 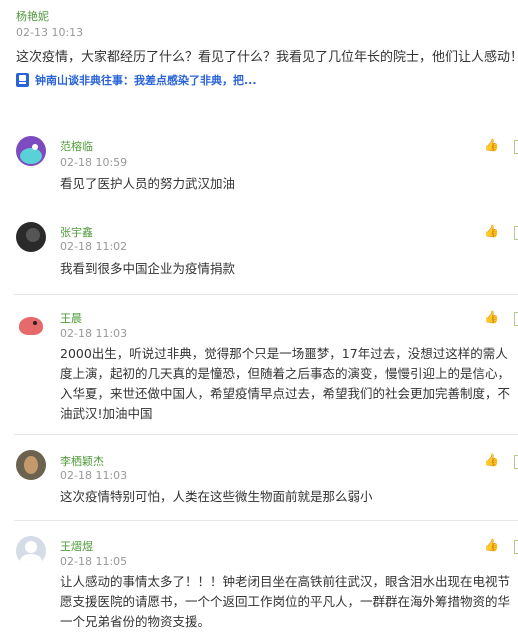 I want to click on comment-author: 王晨, so click(x=71, y=318).